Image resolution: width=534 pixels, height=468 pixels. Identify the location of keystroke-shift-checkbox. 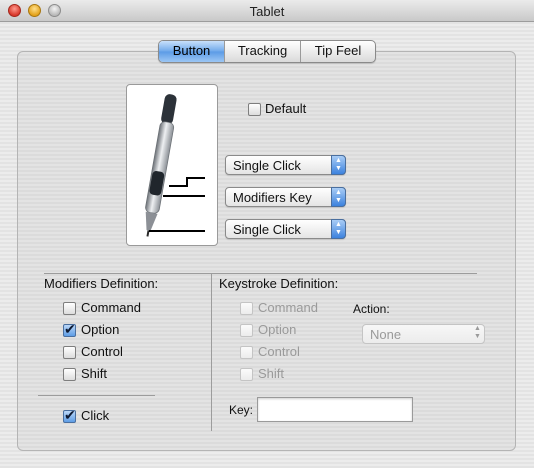
(246, 374).